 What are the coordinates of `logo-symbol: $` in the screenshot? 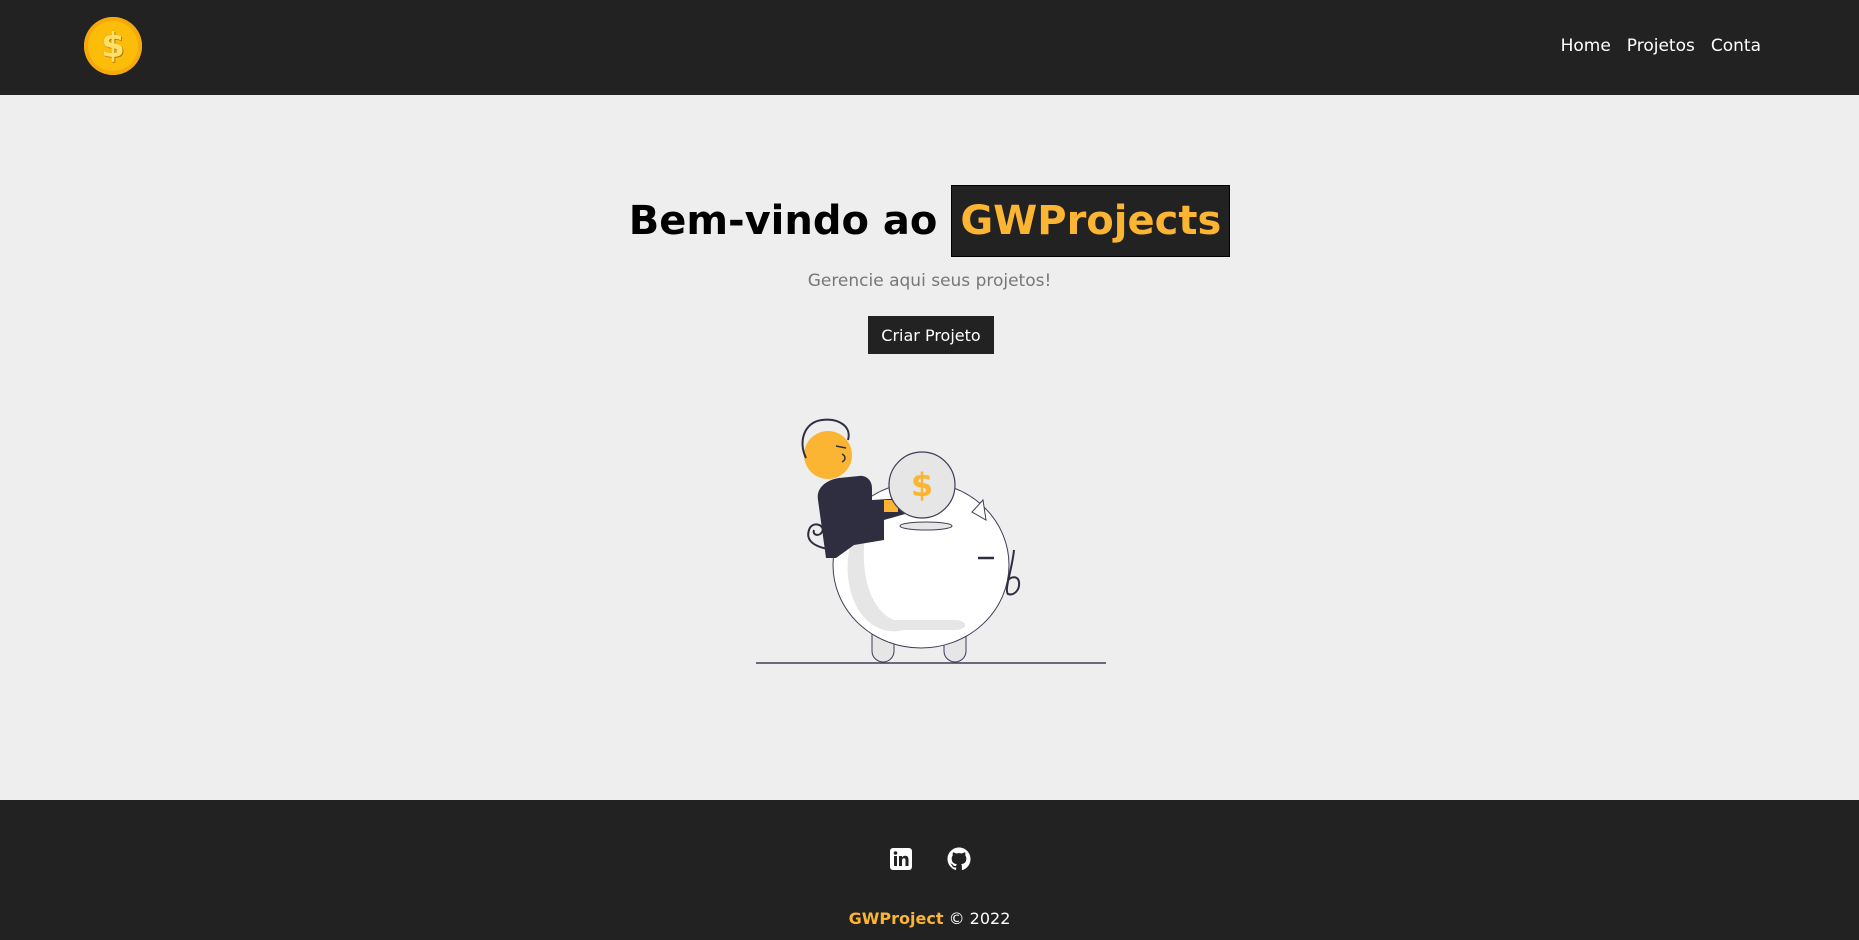 It's located at (113, 46).